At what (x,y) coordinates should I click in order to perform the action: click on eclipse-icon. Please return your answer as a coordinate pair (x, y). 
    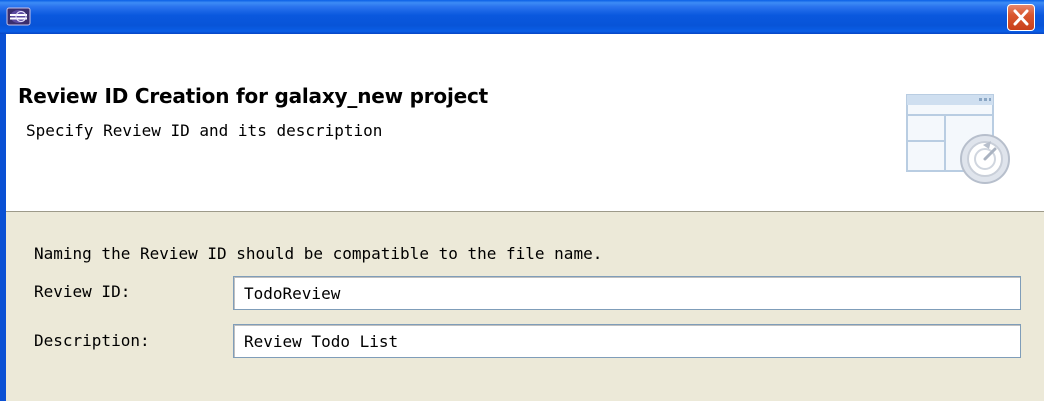
    Looking at the image, I should click on (19, 17).